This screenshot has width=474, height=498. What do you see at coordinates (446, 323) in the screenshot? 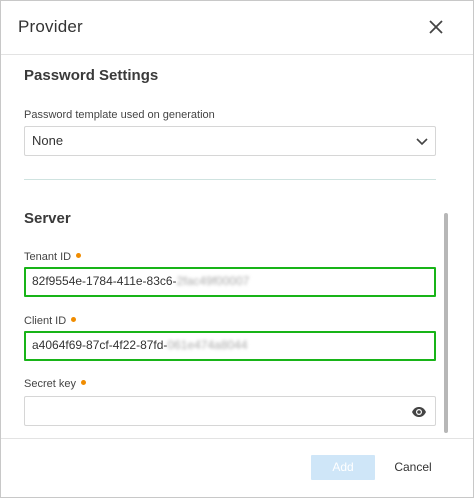
I see `scrollbar-thumb` at bounding box center [446, 323].